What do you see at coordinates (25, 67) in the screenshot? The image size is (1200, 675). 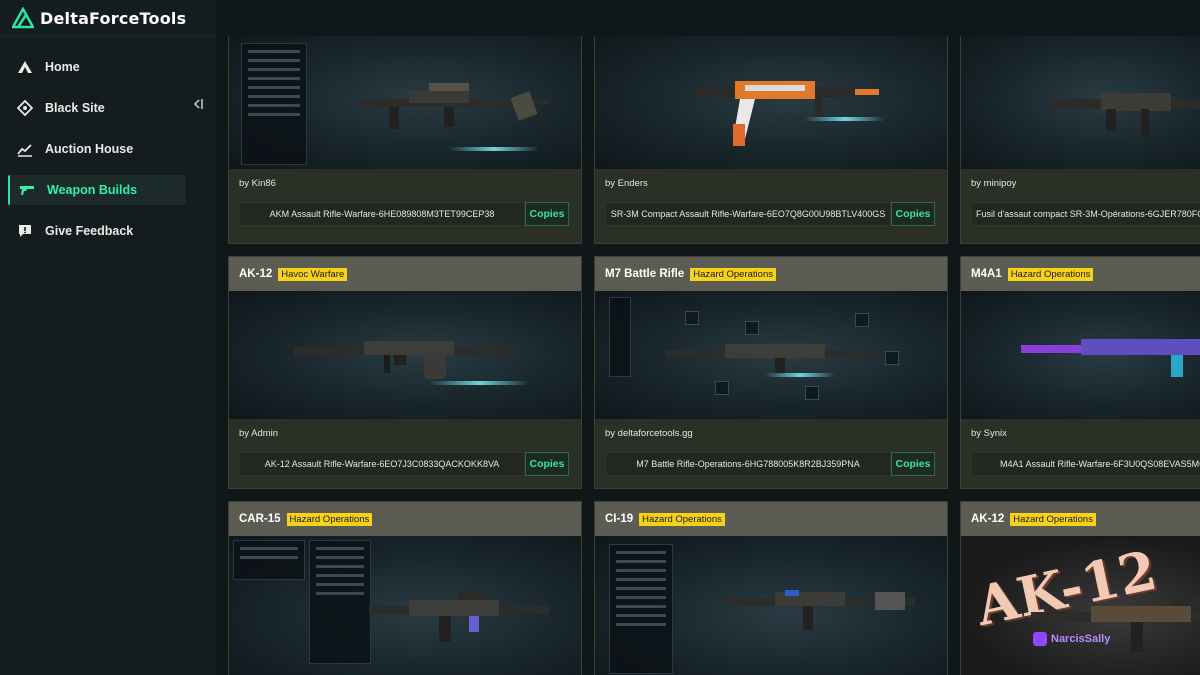 I see `home-icon` at bounding box center [25, 67].